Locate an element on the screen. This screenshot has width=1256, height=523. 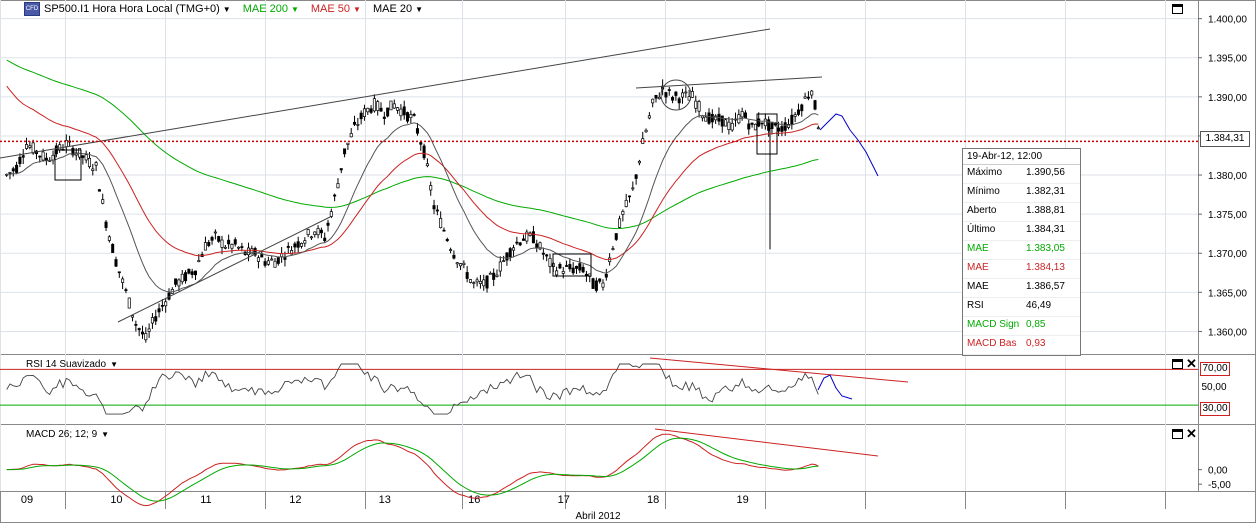
macd-pane-label: MACD 26; 12; 9 ▼ is located at coordinates (67, 434).